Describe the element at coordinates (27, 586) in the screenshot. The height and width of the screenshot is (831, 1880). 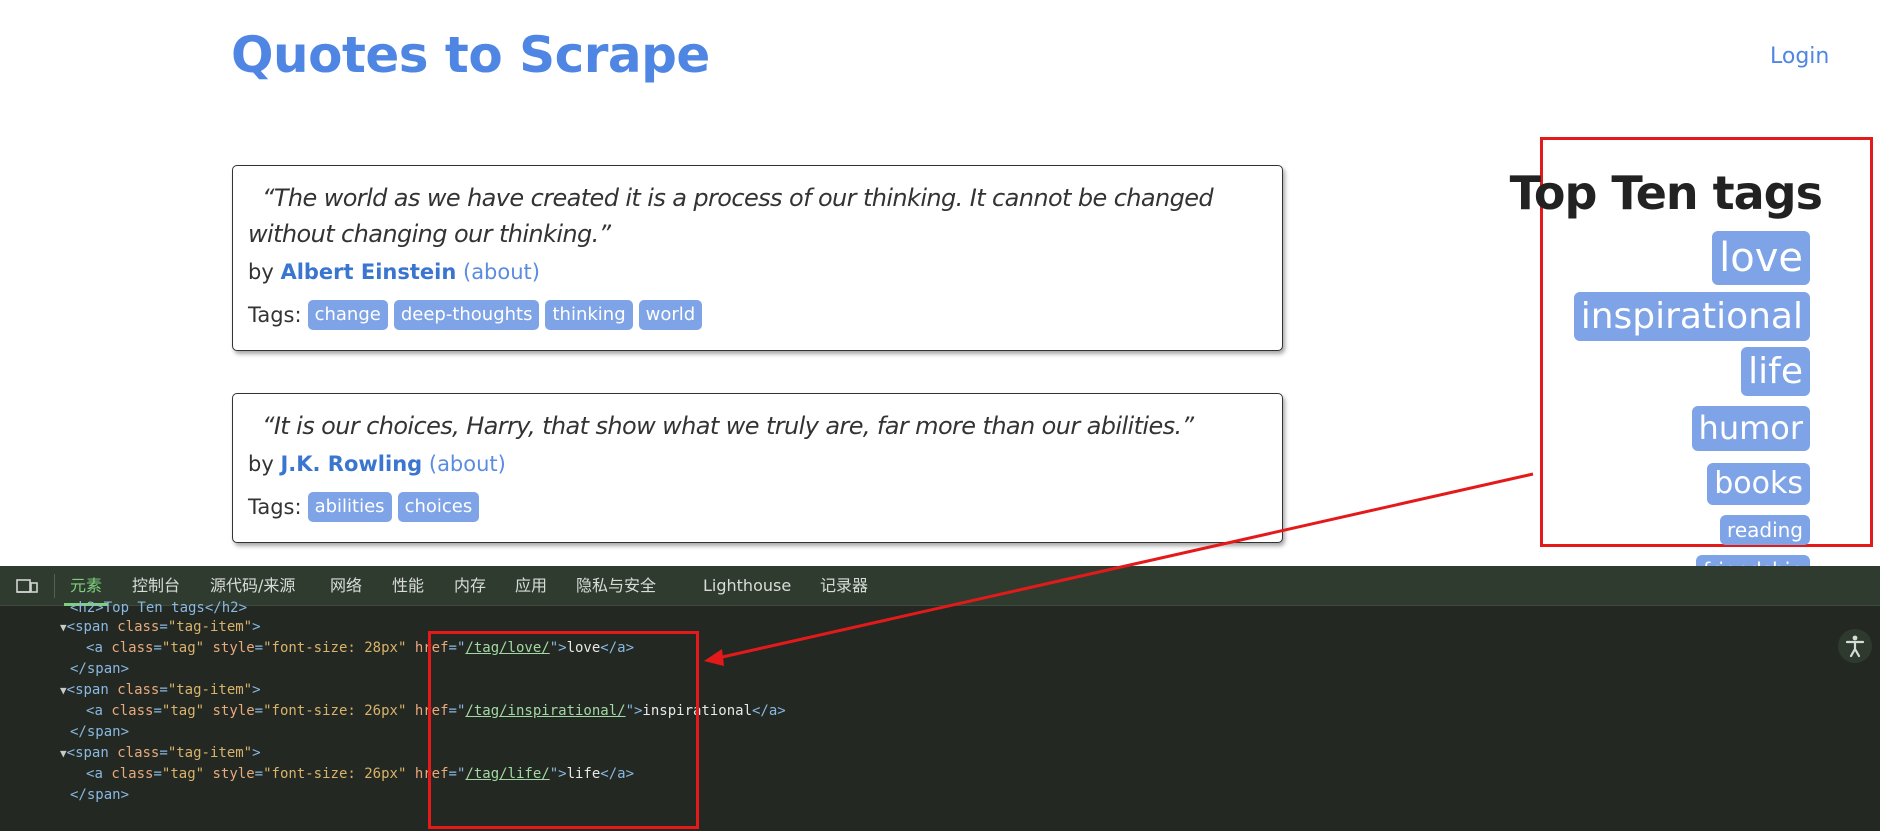
I see `device-toggle-icon` at that location.